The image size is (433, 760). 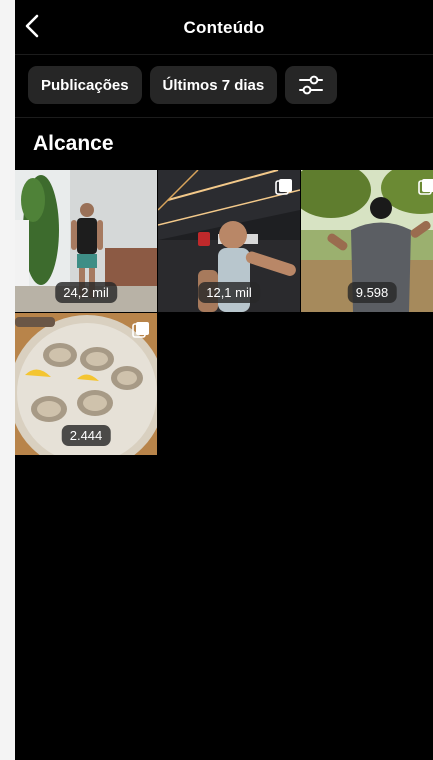 What do you see at coordinates (86, 241) in the screenshot?
I see `post-thumbnail: 24,2 mil` at bounding box center [86, 241].